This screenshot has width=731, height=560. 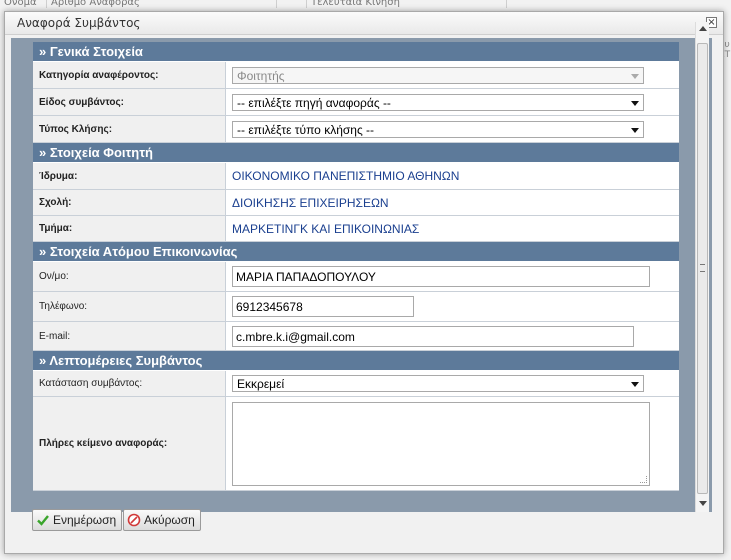 I want to click on form-value-cell: -- επιλέξτε τύπο κλήσης --, so click(x=452, y=129).